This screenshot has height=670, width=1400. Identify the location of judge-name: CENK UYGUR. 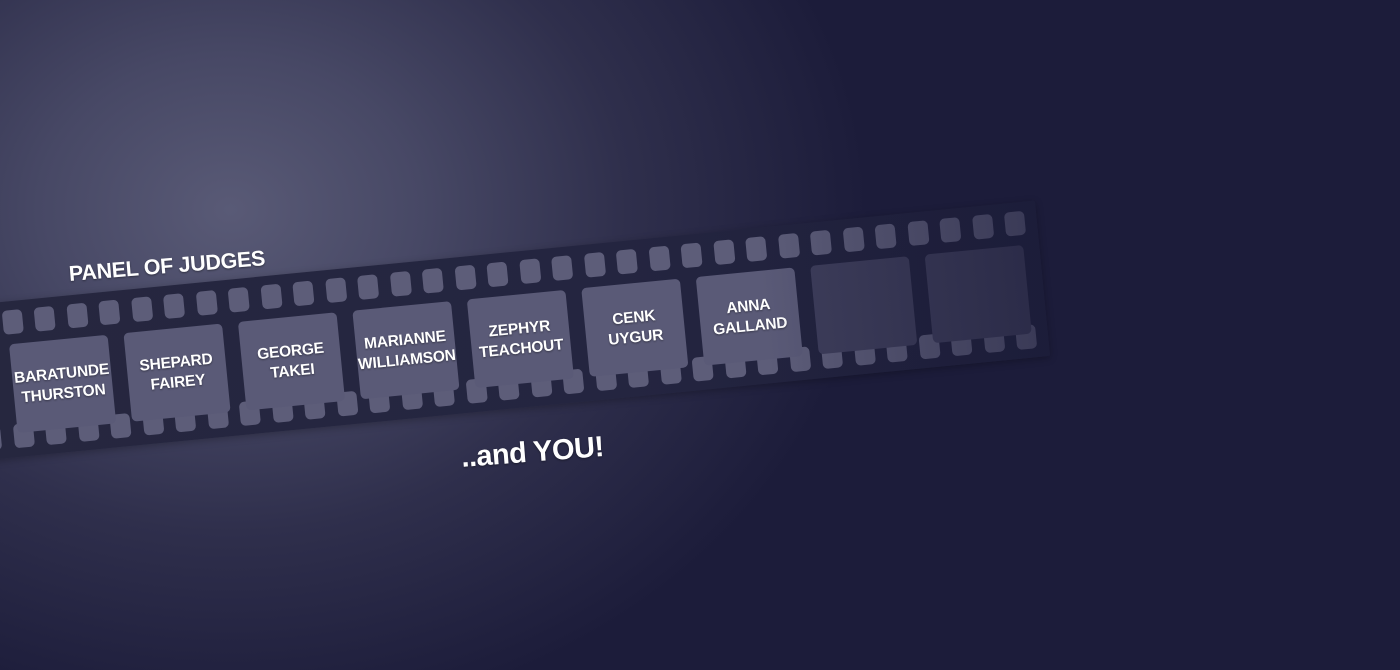
(635, 327).